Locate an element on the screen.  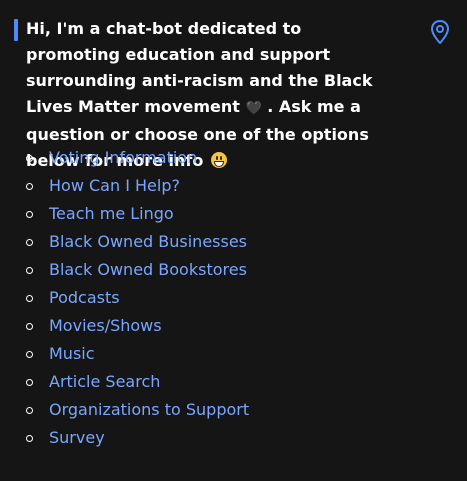
option-link-teach-me-lingo: Teach me Lingo is located at coordinates (111, 214).